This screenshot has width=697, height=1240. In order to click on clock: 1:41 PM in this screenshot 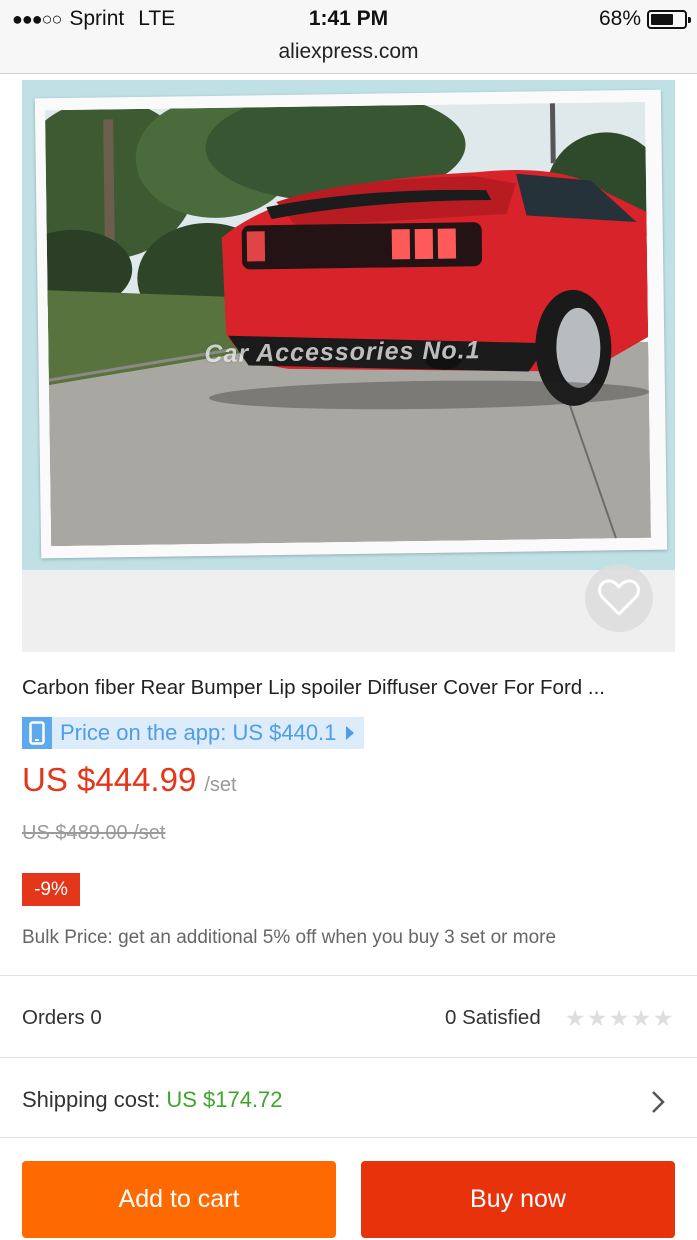, I will do `click(348, 18)`.